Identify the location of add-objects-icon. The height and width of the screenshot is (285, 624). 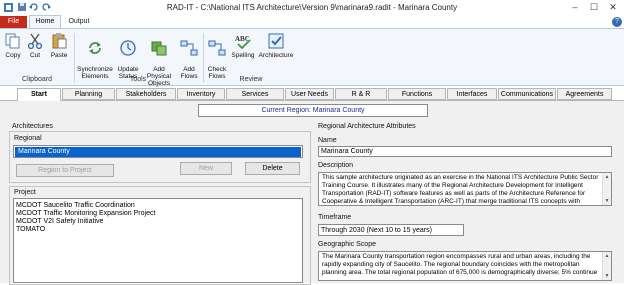
(159, 48).